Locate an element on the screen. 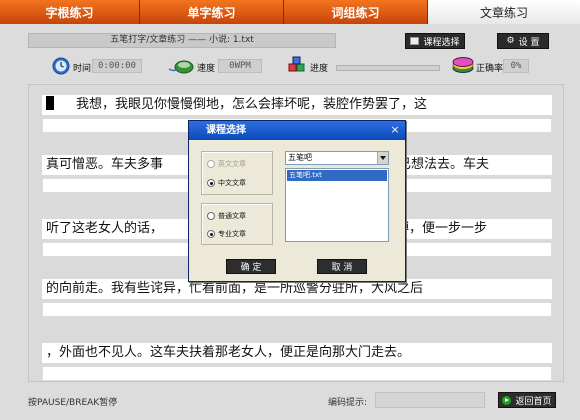  ok-button: 确 定 is located at coordinates (251, 266).